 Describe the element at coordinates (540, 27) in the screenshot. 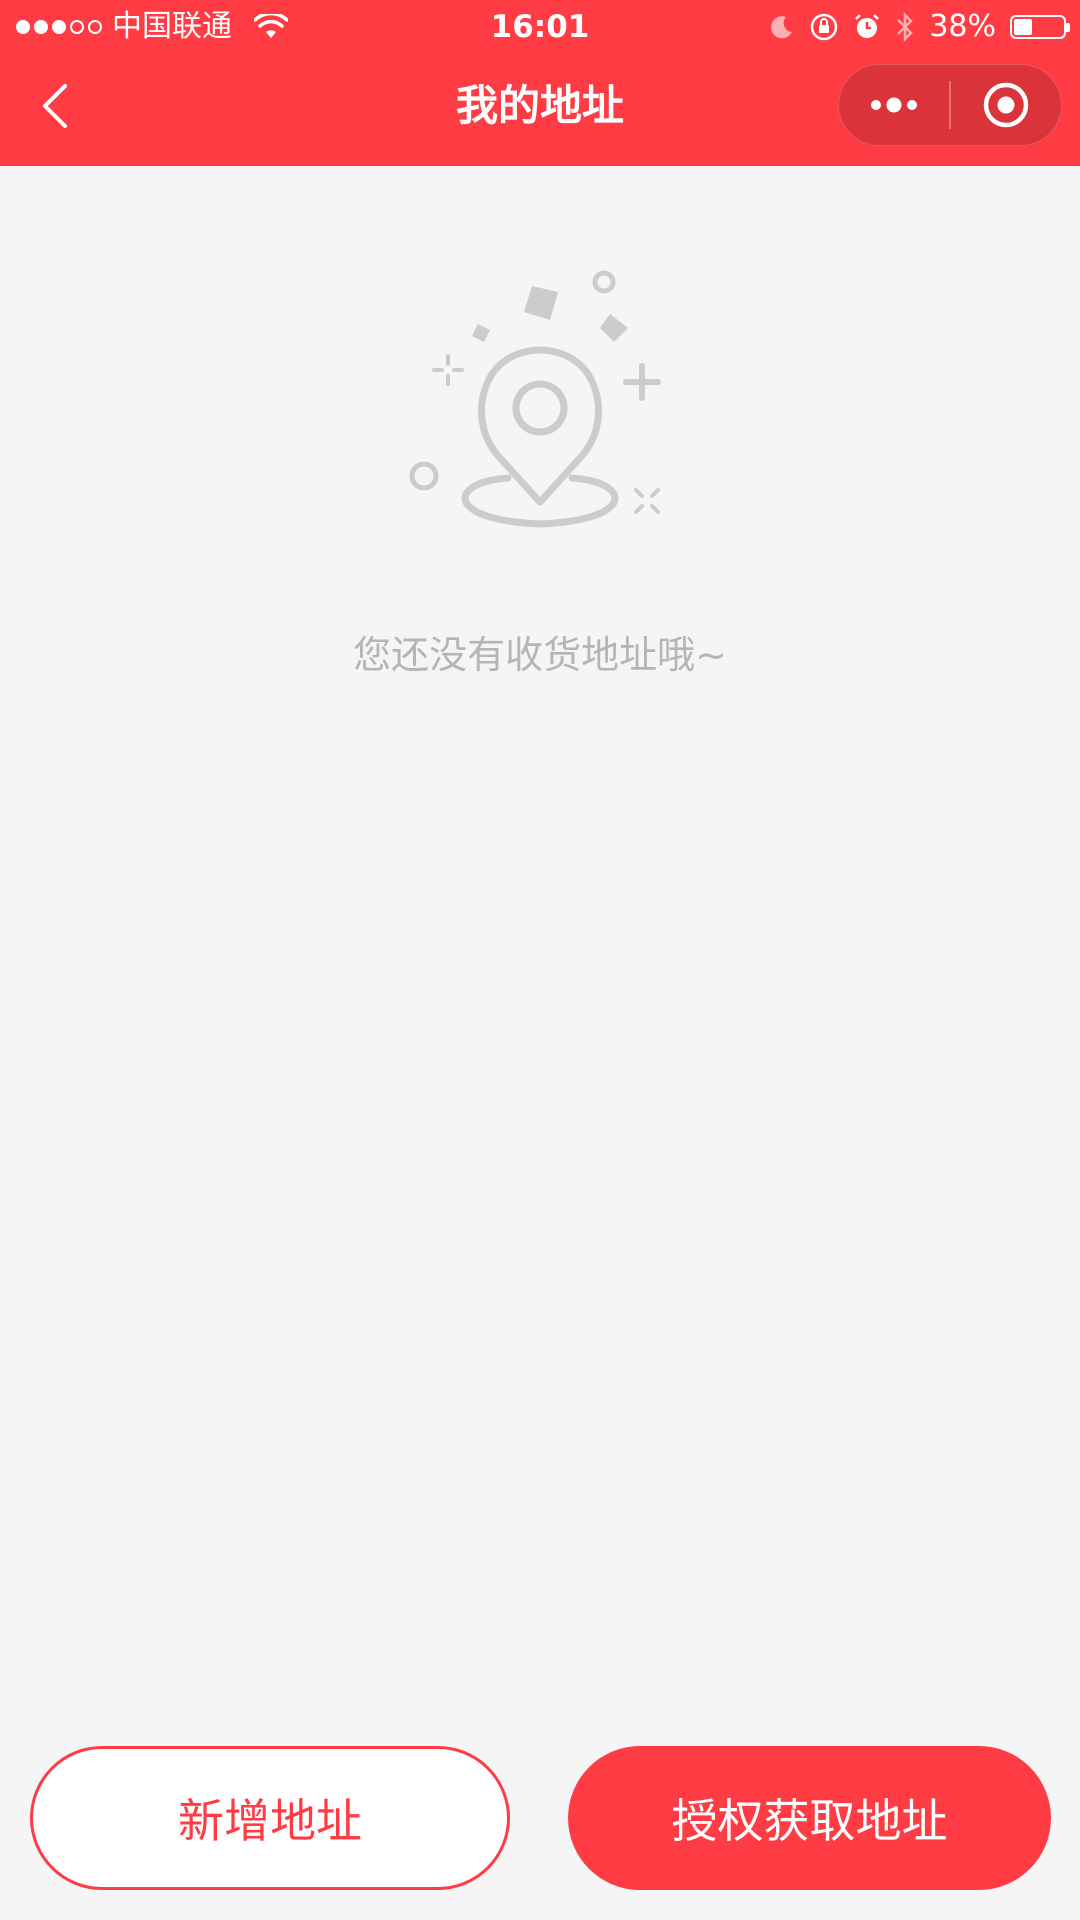

I see `status-bar: 中国联通 16:01 38%` at that location.